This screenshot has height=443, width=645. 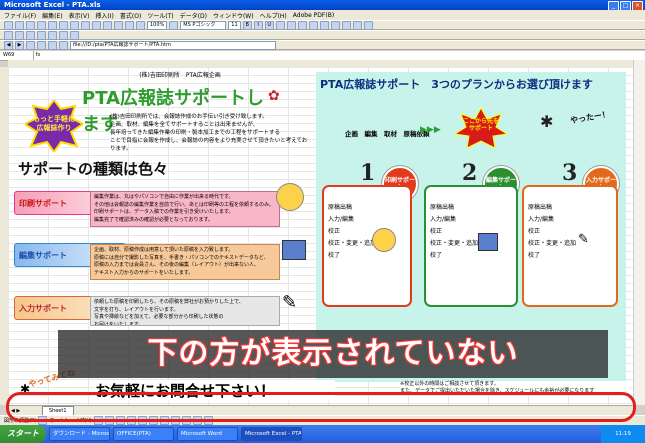 I want to click on plan-1-person-icon, so click(x=384, y=240).